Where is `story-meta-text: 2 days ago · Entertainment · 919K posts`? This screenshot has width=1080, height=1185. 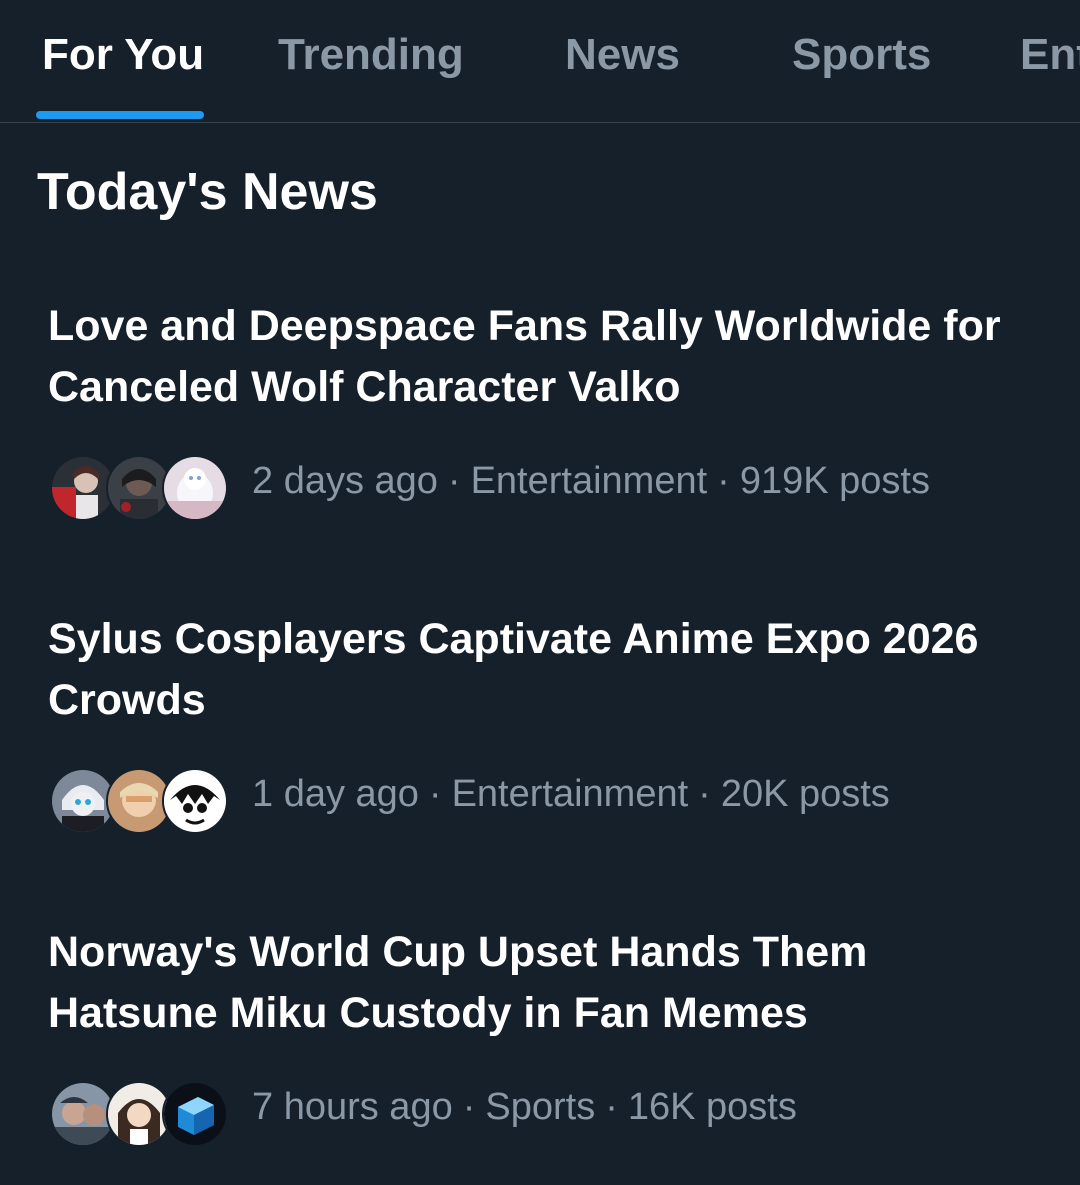
story-meta-text: 2 days ago · Entertainment · 919K posts is located at coordinates (591, 481).